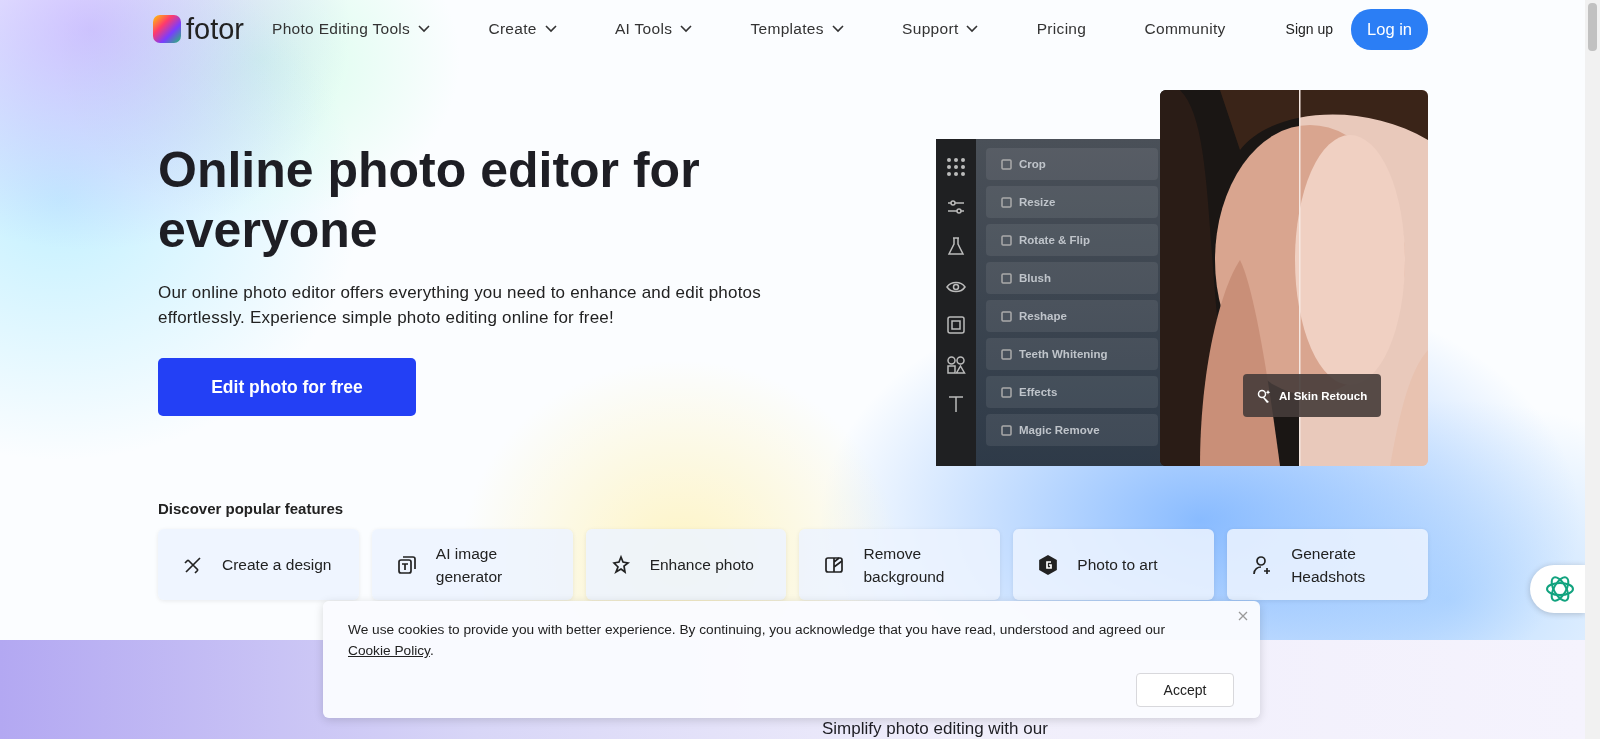 The image size is (1600, 739). Describe the element at coordinates (1312, 395) in the screenshot. I see `ai-skin-retouch-badge: AI Skin Retouch` at that location.